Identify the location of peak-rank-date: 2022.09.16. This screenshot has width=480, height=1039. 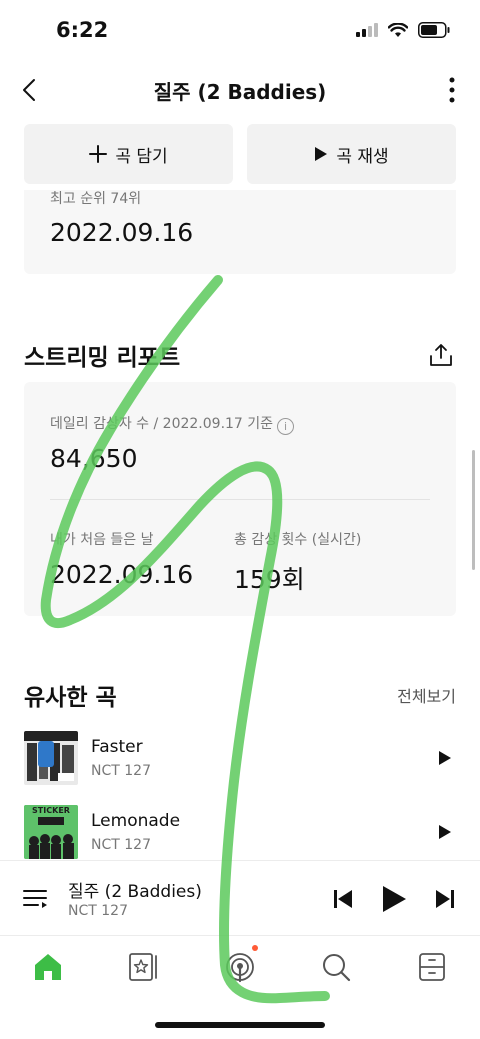
(122, 232).